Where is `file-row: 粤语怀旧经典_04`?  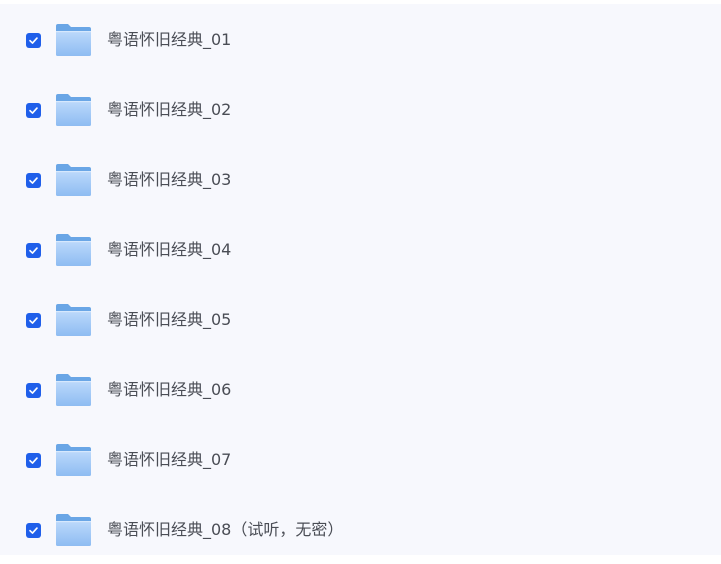
file-row: 粤语怀旧经典_04 is located at coordinates (360, 249).